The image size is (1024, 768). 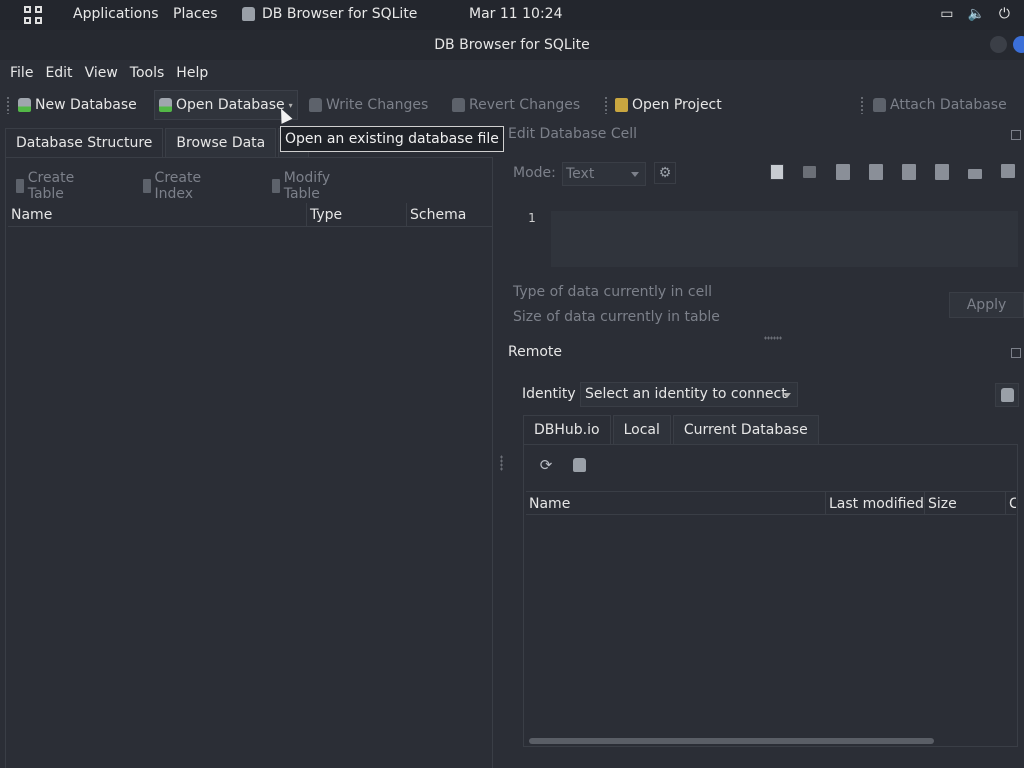 What do you see at coordinates (843, 172) in the screenshot?
I see `import-icon` at bounding box center [843, 172].